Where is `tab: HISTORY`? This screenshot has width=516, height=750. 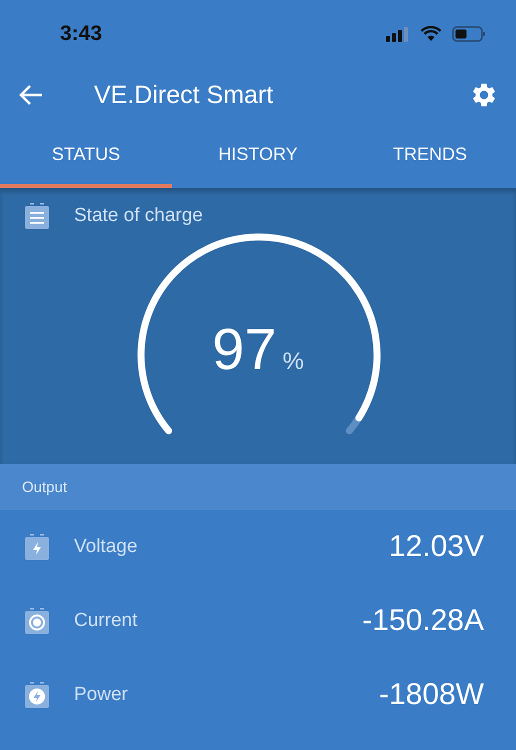
tab: HISTORY is located at coordinates (258, 155).